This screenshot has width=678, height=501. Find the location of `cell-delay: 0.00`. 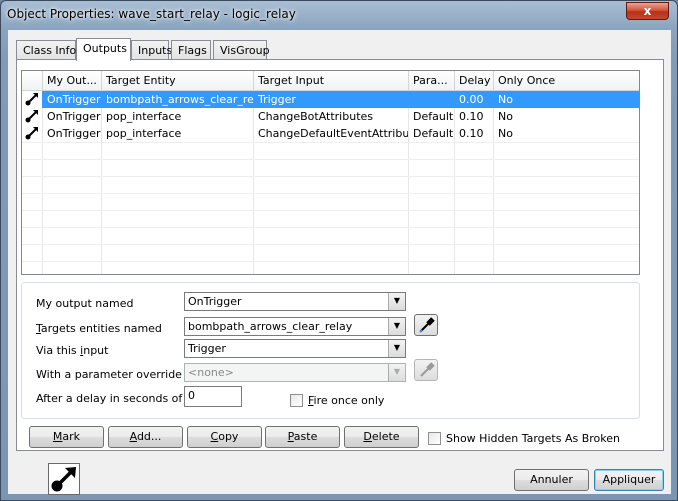

cell-delay: 0.00 is located at coordinates (474, 99).